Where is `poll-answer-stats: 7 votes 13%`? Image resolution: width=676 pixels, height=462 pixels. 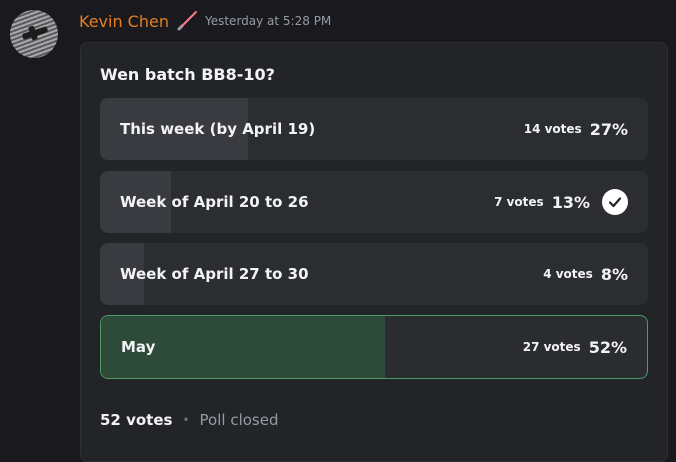
poll-answer-stats: 7 votes 13% is located at coordinates (561, 202).